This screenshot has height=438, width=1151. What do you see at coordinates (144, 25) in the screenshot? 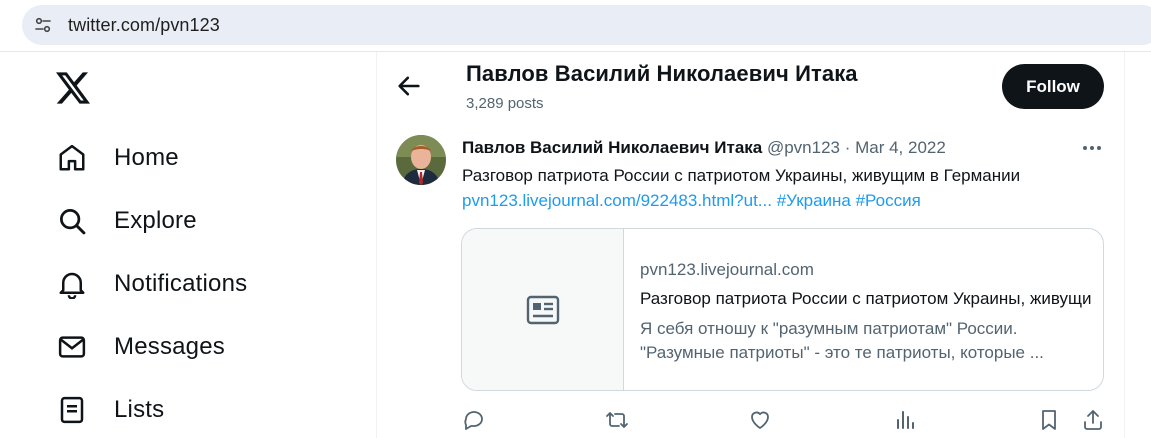
I see `url-text: twitter.com/pvn123` at bounding box center [144, 25].